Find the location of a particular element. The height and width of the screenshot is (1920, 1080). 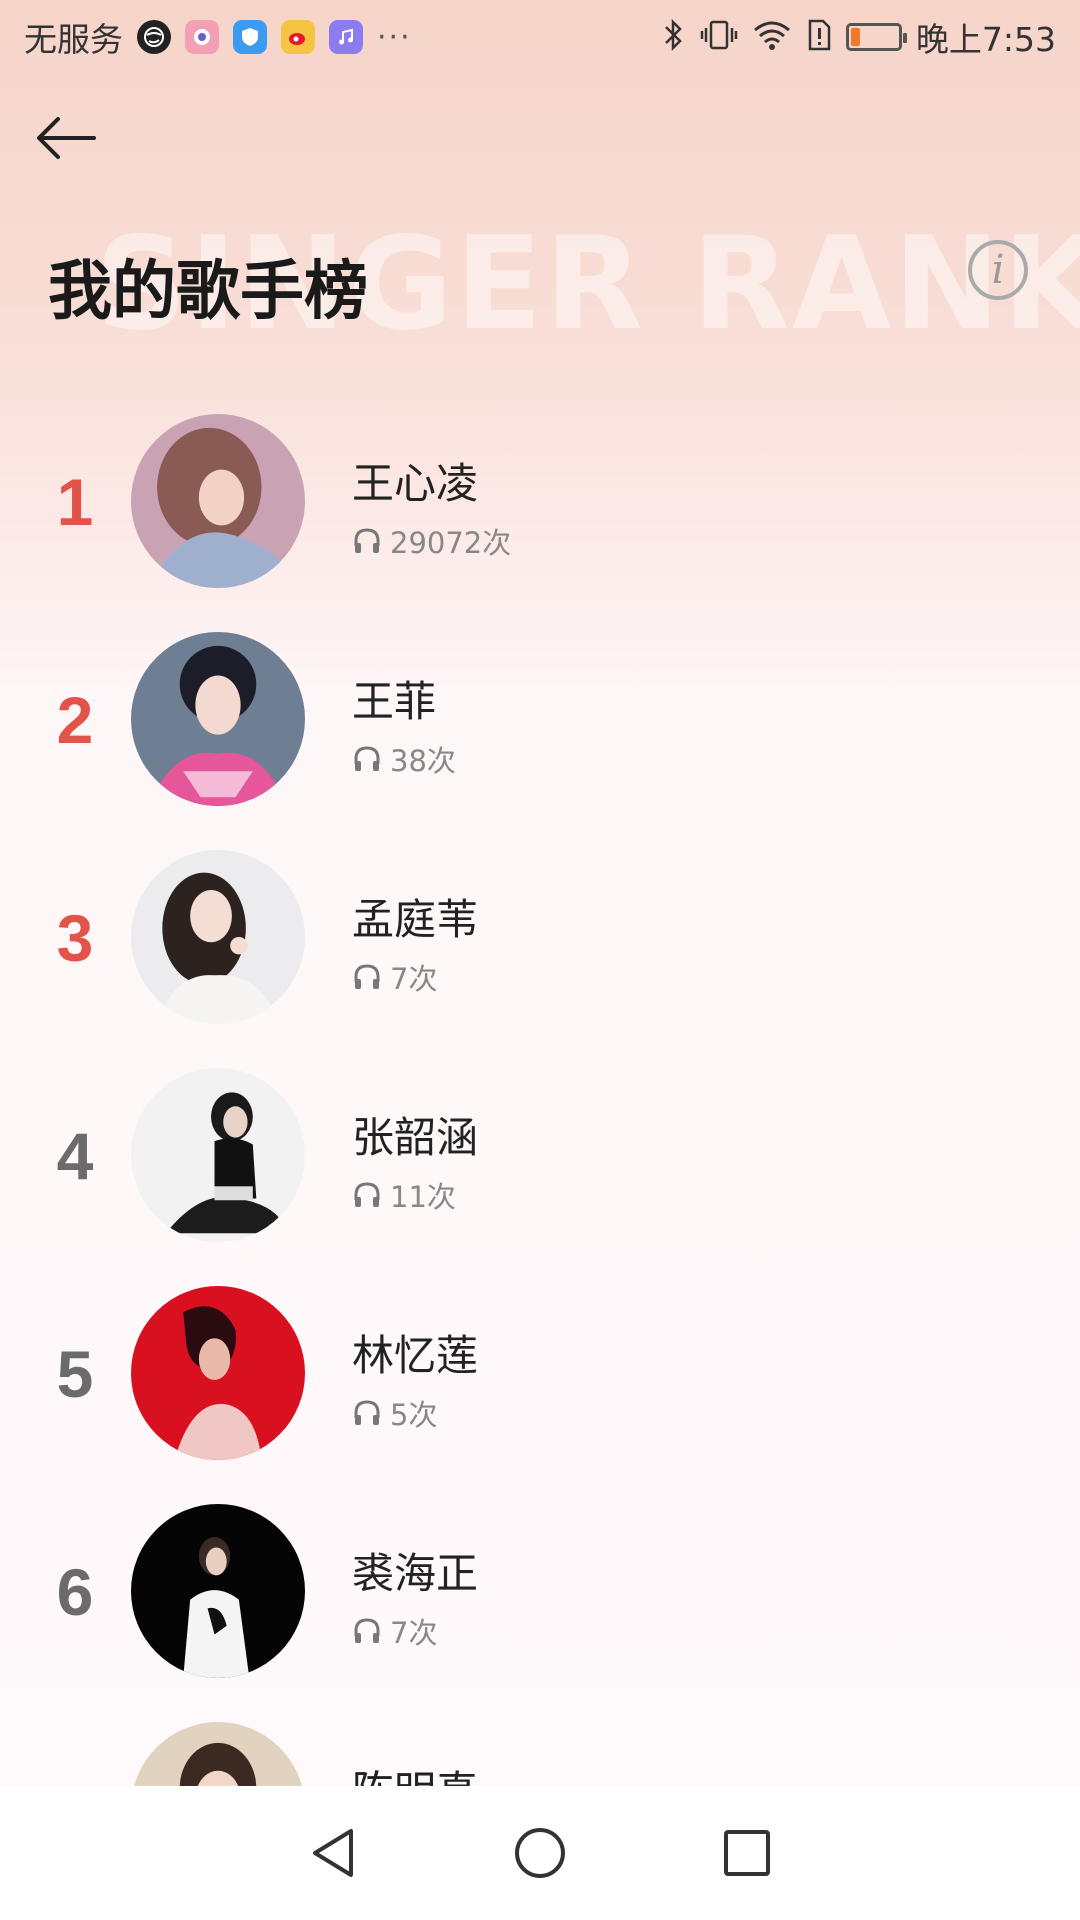

play-count: 29072次 is located at coordinates (431, 541).